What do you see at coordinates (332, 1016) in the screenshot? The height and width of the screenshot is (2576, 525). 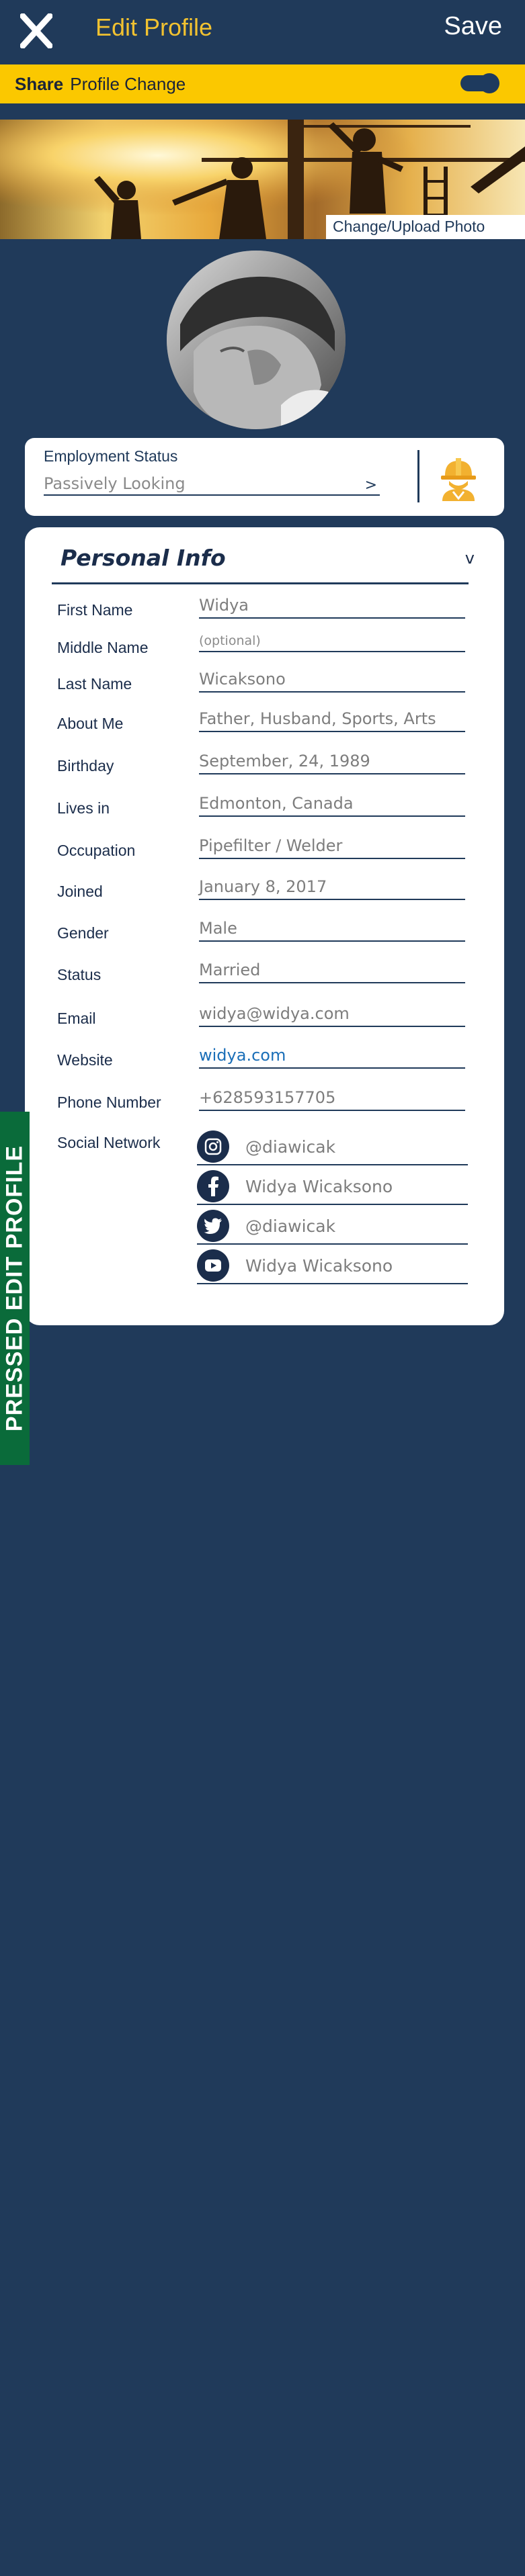 I see `email-input: widya@widya.com` at bounding box center [332, 1016].